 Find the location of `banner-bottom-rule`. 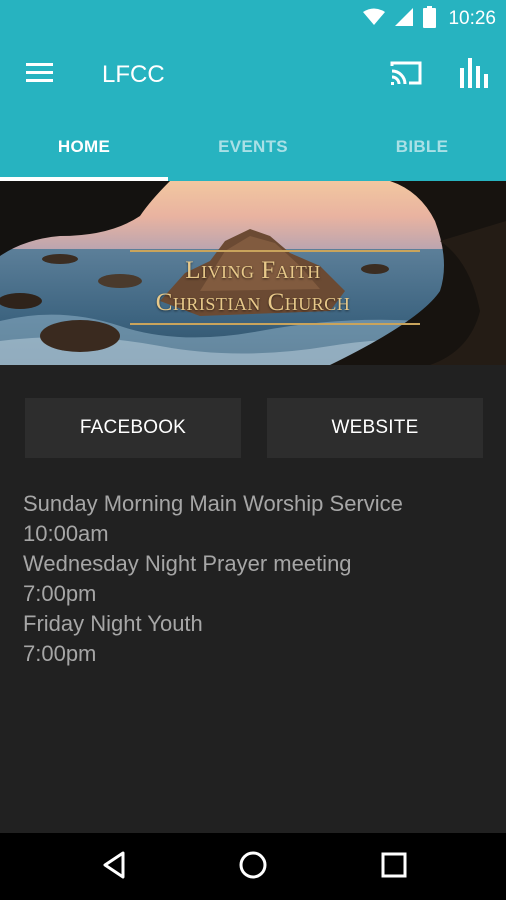

banner-bottom-rule is located at coordinates (275, 324).